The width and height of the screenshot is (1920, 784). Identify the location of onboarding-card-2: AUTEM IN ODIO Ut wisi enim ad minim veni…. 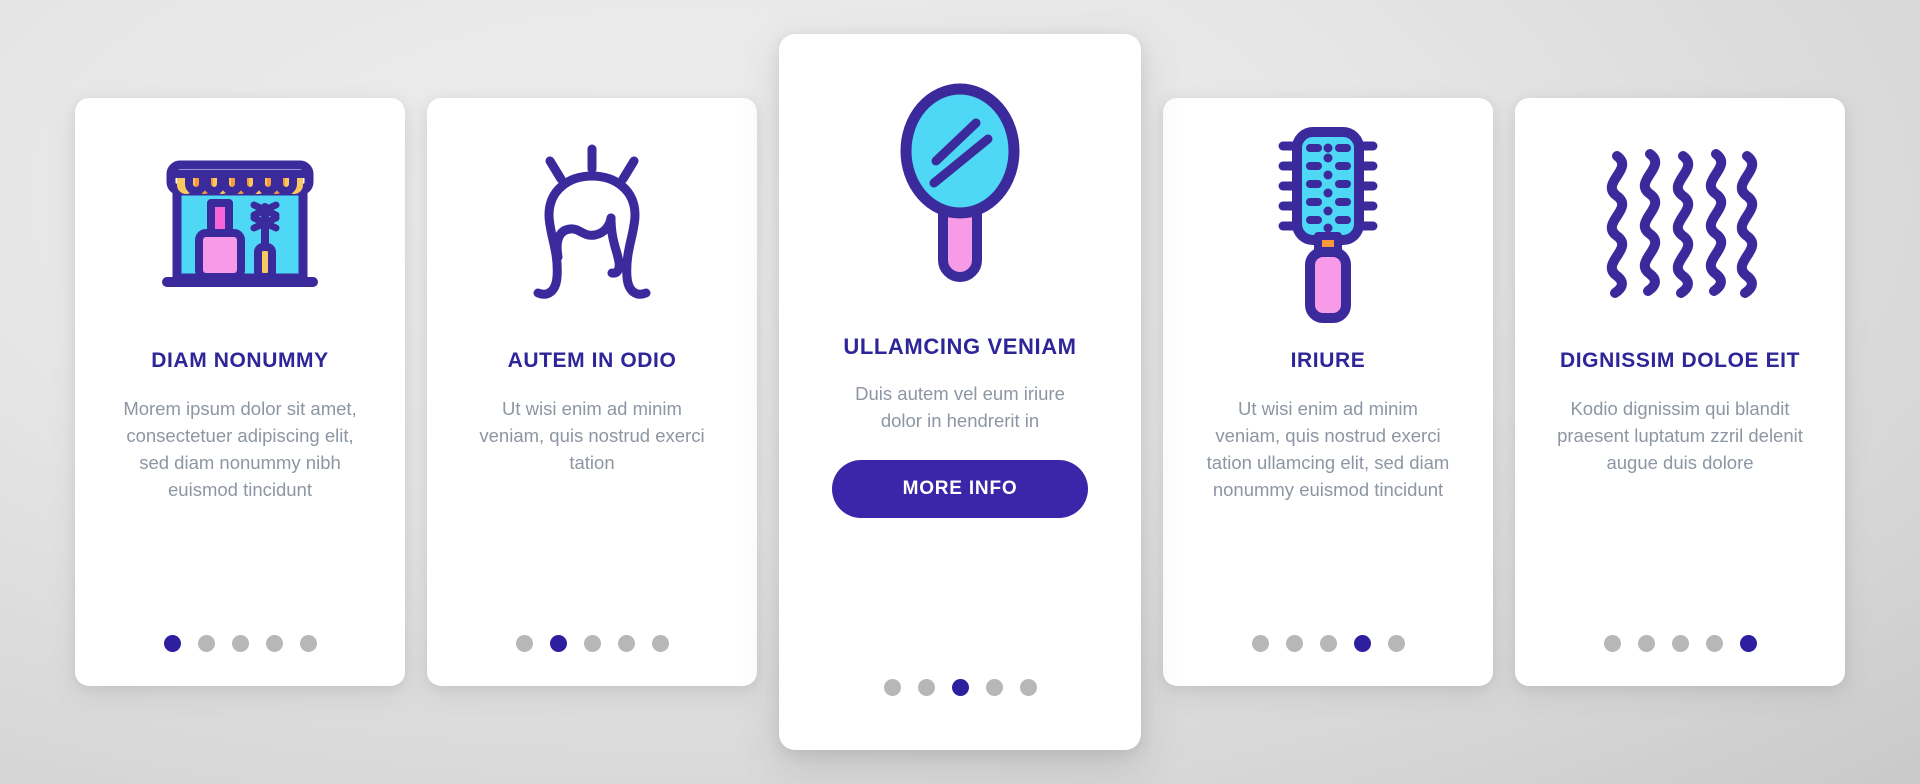
(592, 392).